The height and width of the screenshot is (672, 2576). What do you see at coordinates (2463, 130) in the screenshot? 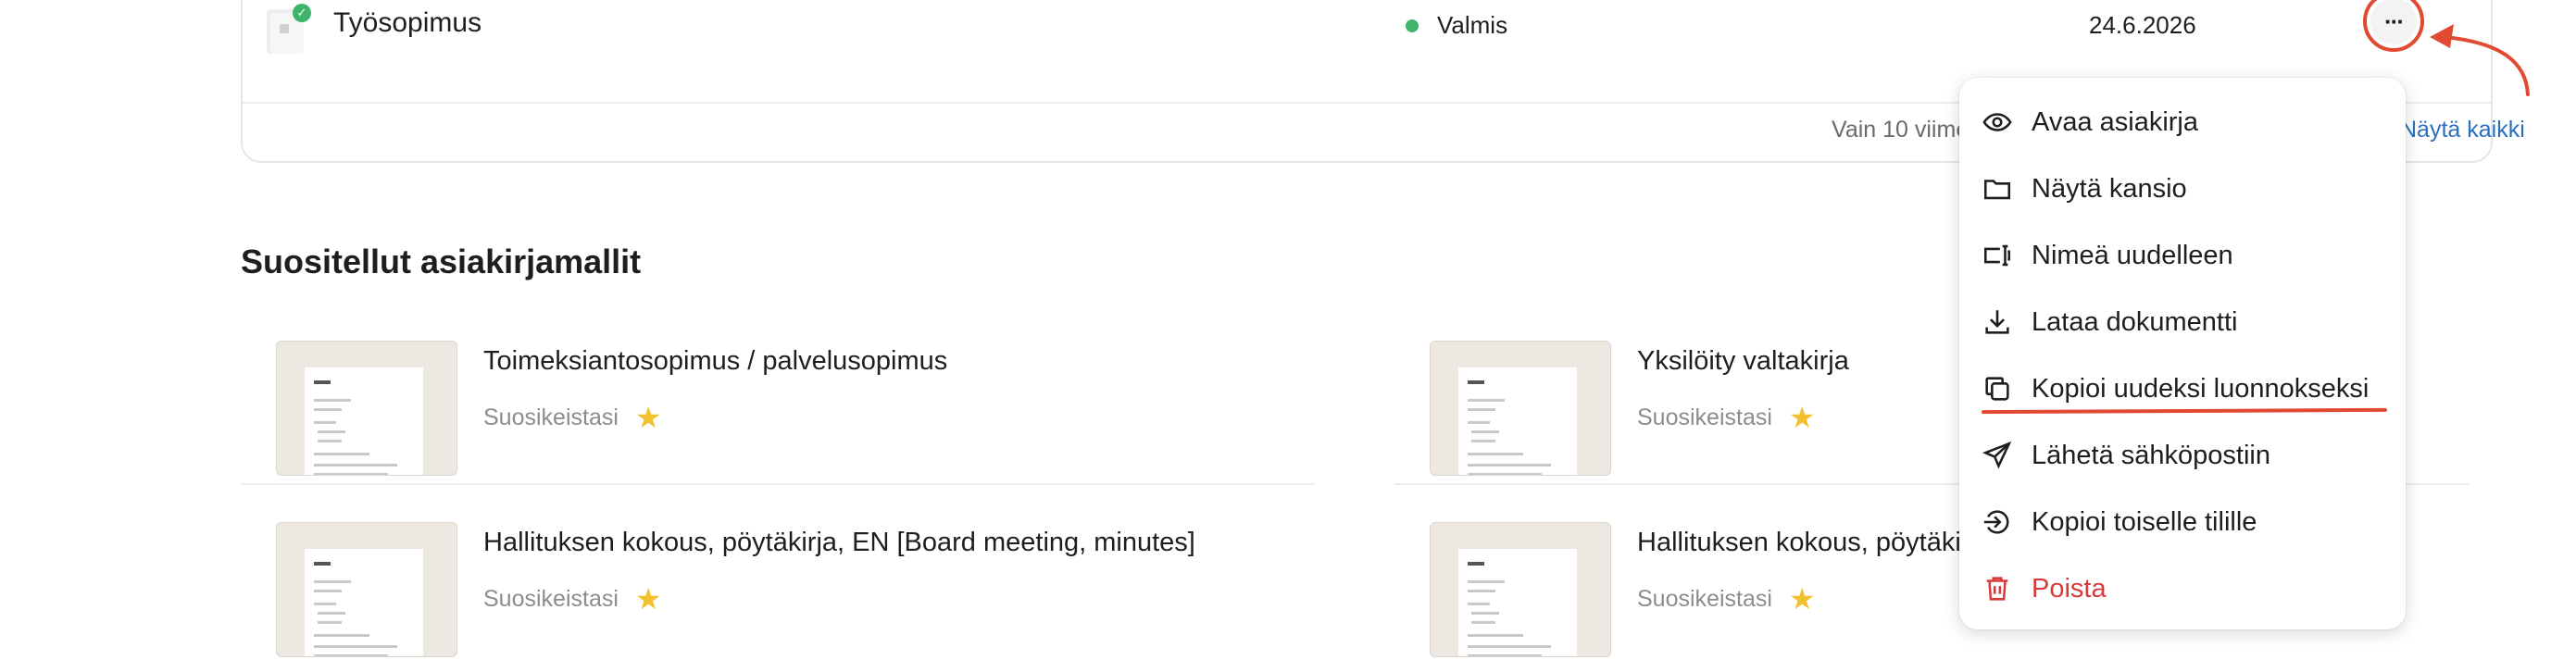
I see `show-all-link: Näytä kaikki` at bounding box center [2463, 130].